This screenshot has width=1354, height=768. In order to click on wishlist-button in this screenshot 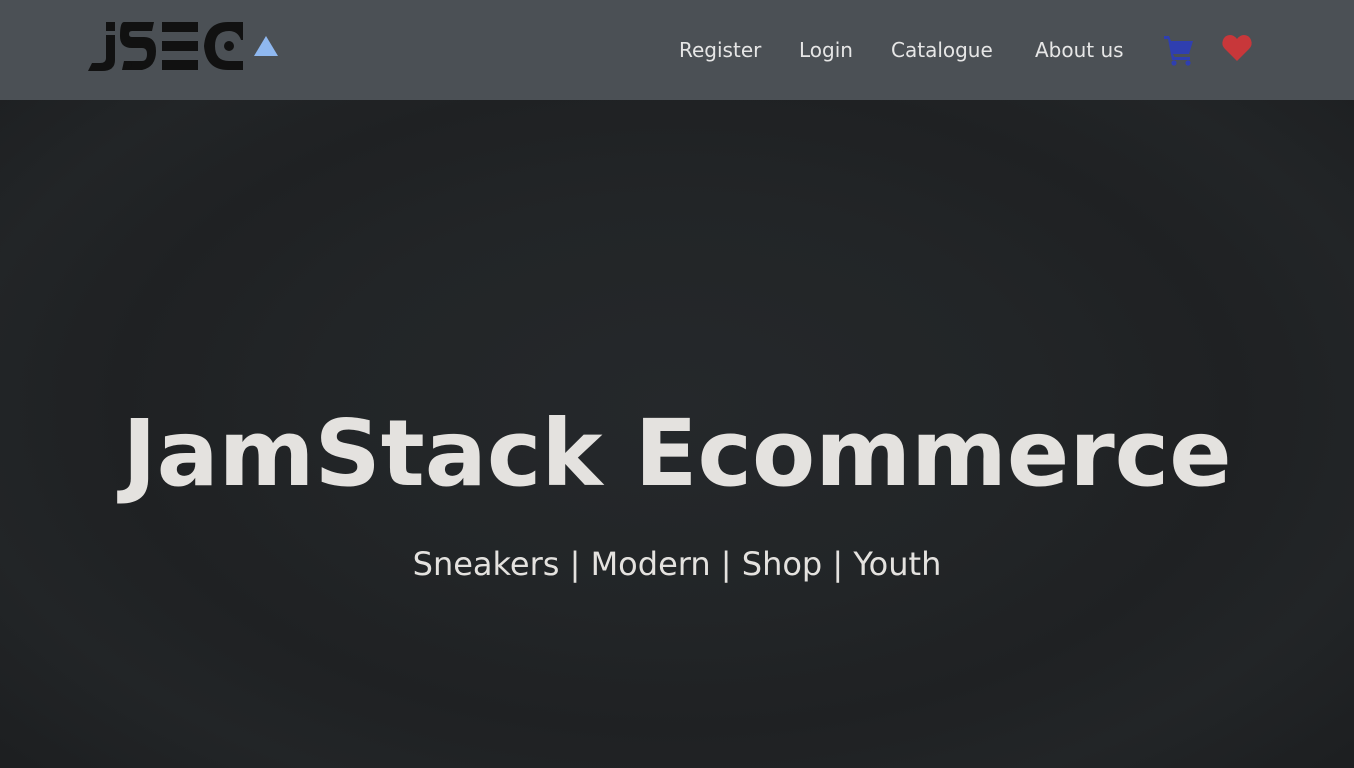, I will do `click(1238, 49)`.